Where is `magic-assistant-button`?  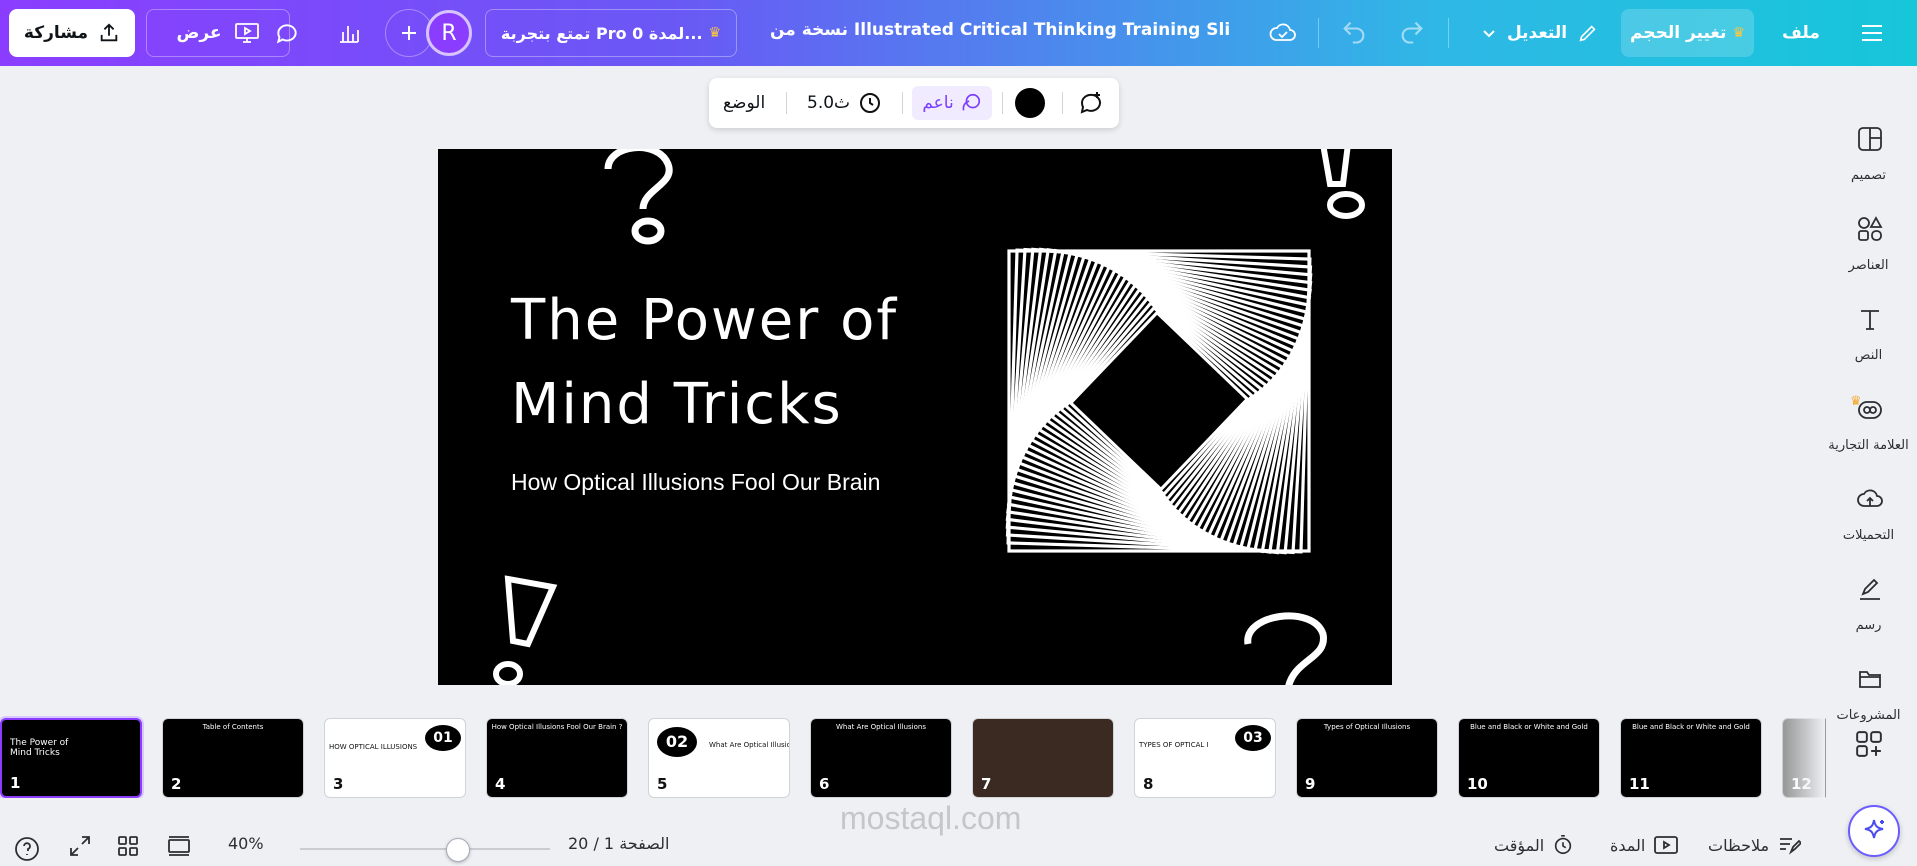 magic-assistant-button is located at coordinates (1874, 831).